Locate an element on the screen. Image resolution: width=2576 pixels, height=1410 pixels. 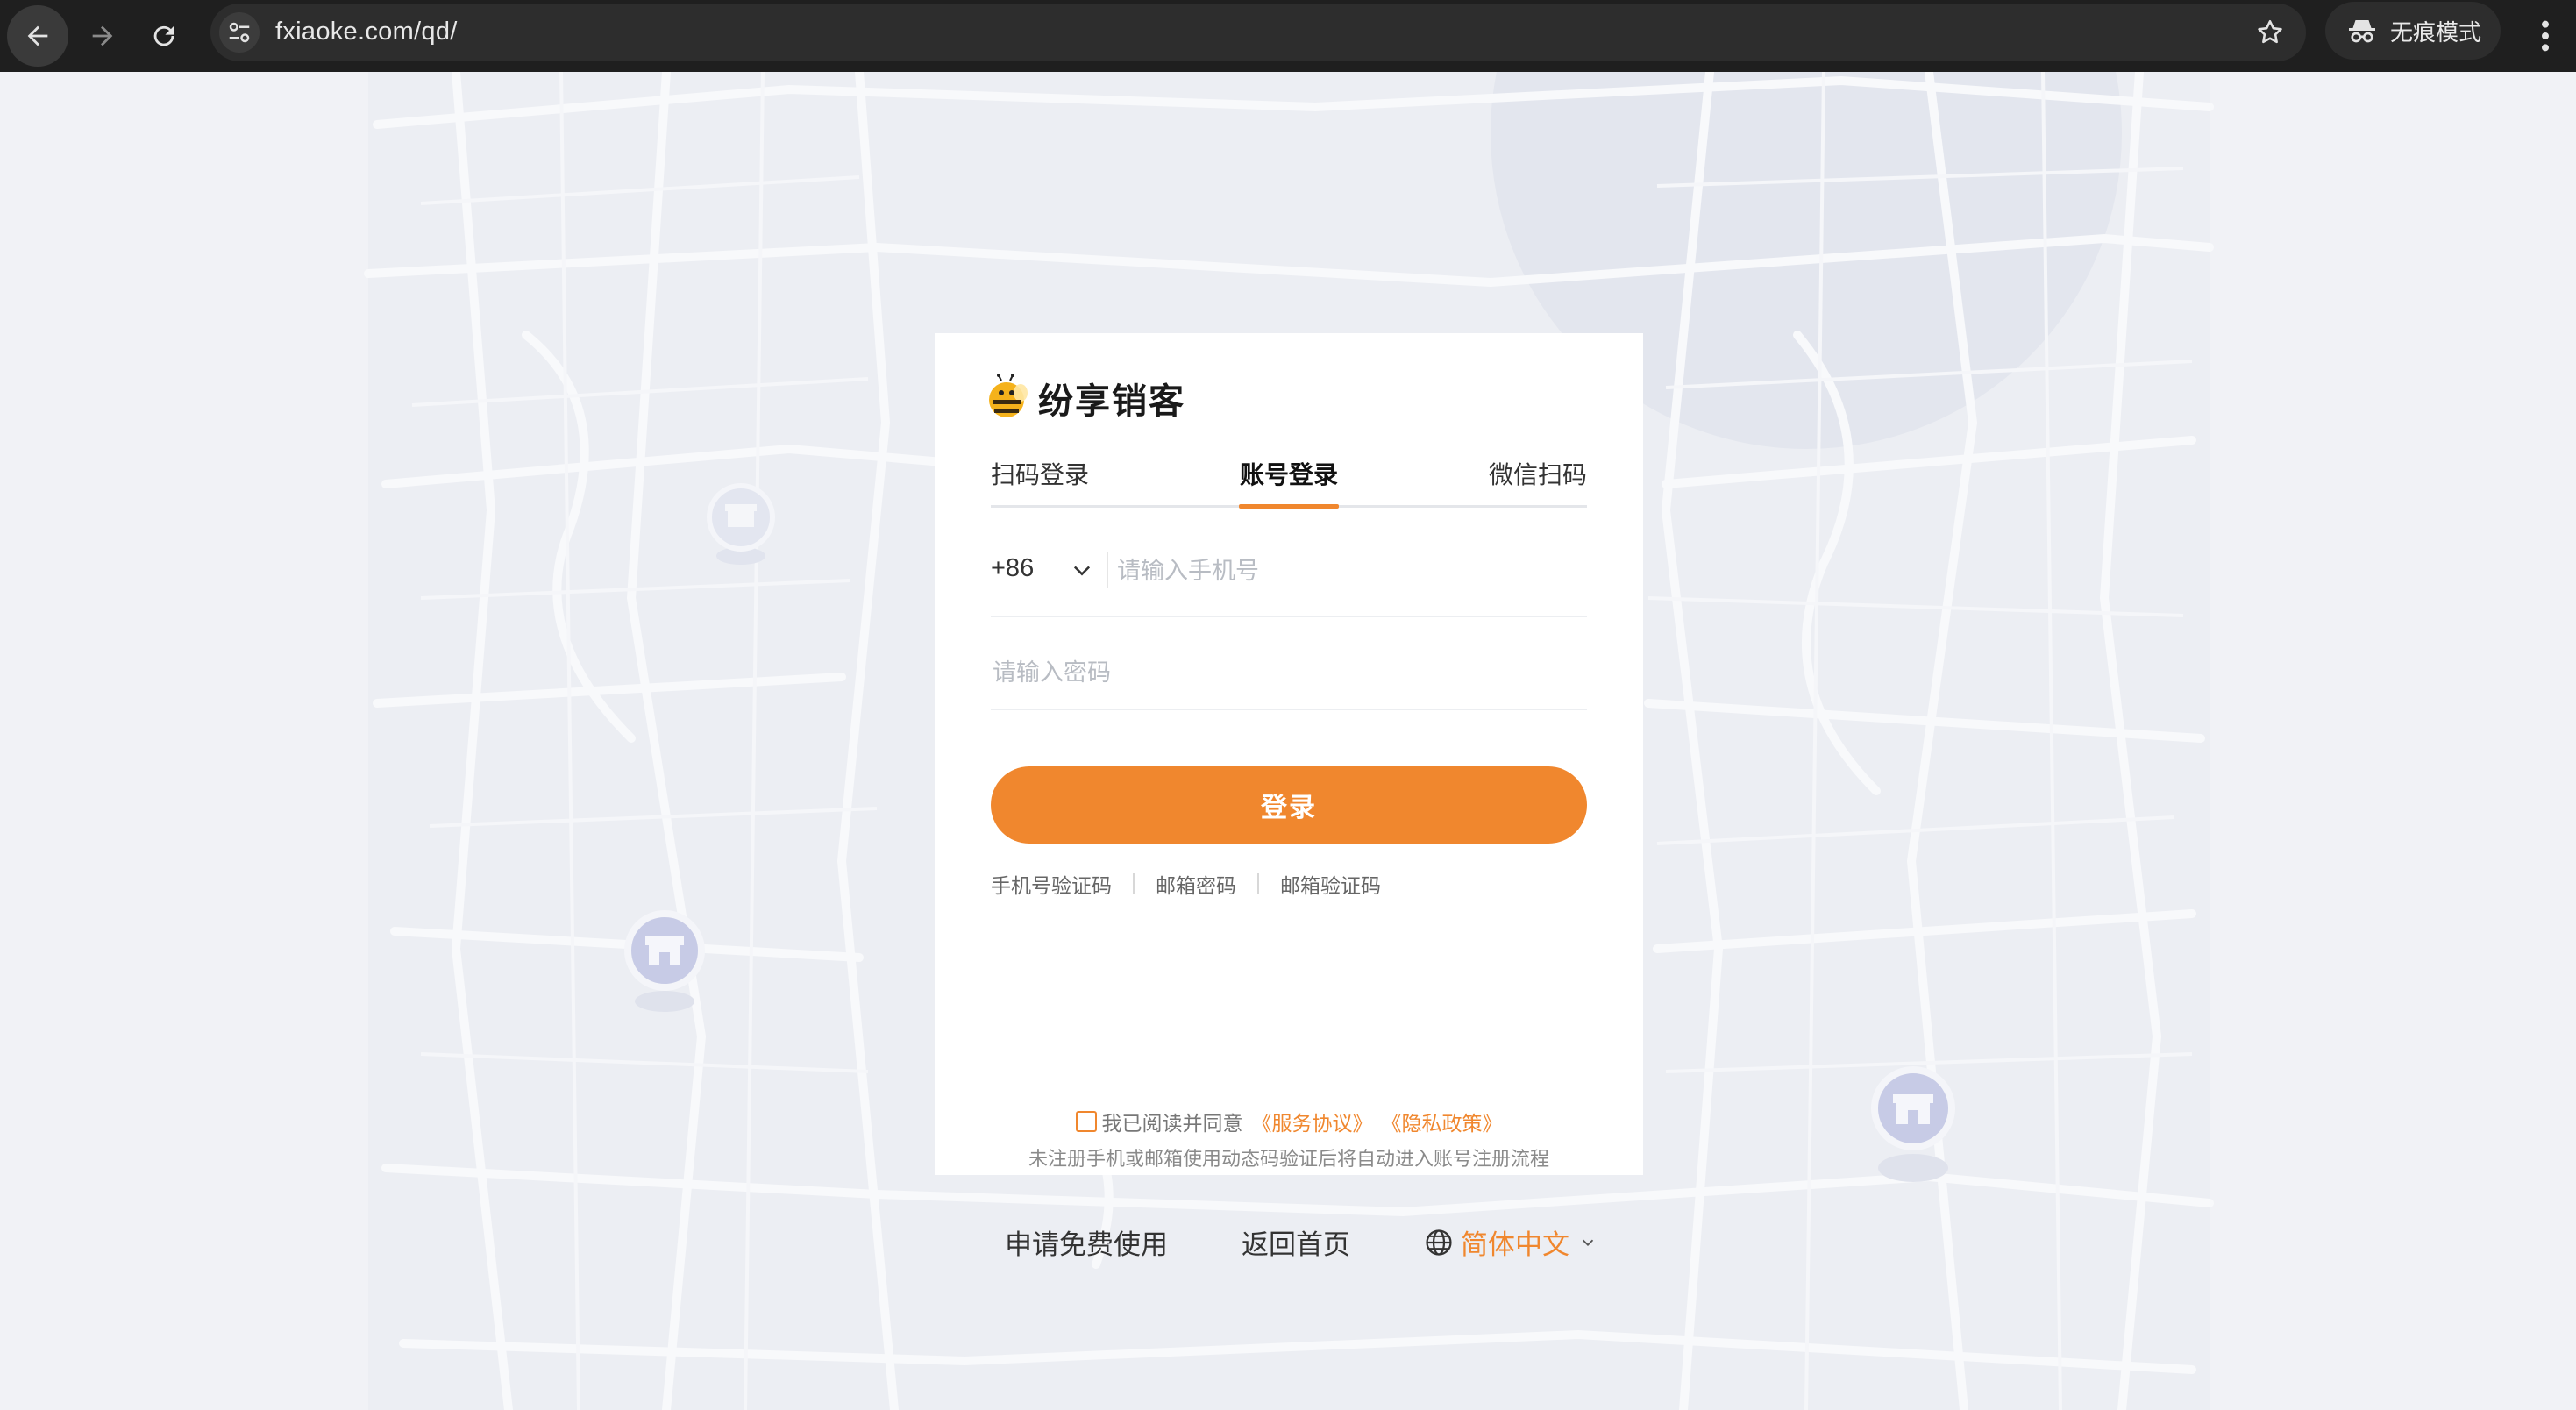
agreement-checkbox is located at coordinates (1086, 1122).